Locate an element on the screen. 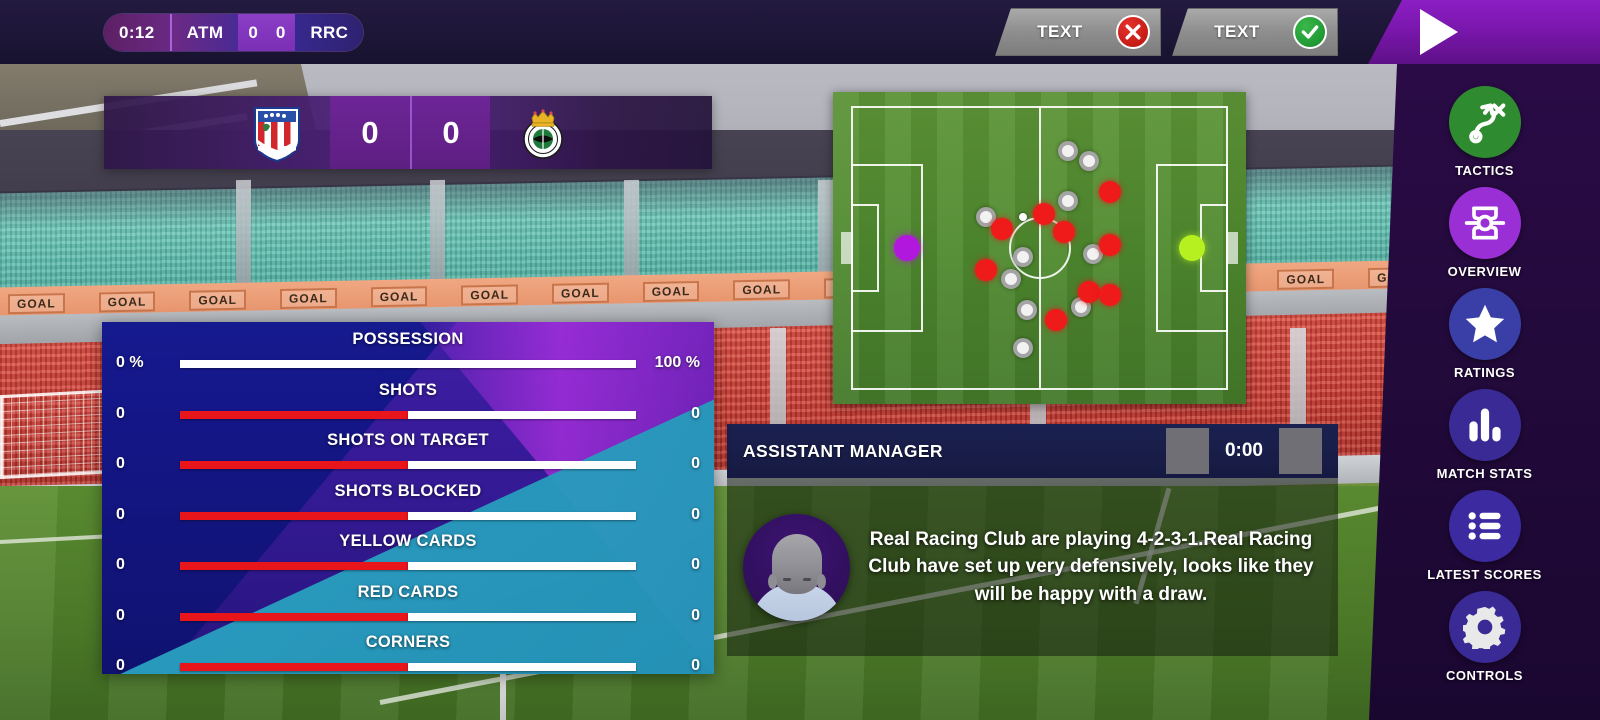 Image resolution: width=1600 pixels, height=720 pixels. stat-label: RED CARDS is located at coordinates (408, 591).